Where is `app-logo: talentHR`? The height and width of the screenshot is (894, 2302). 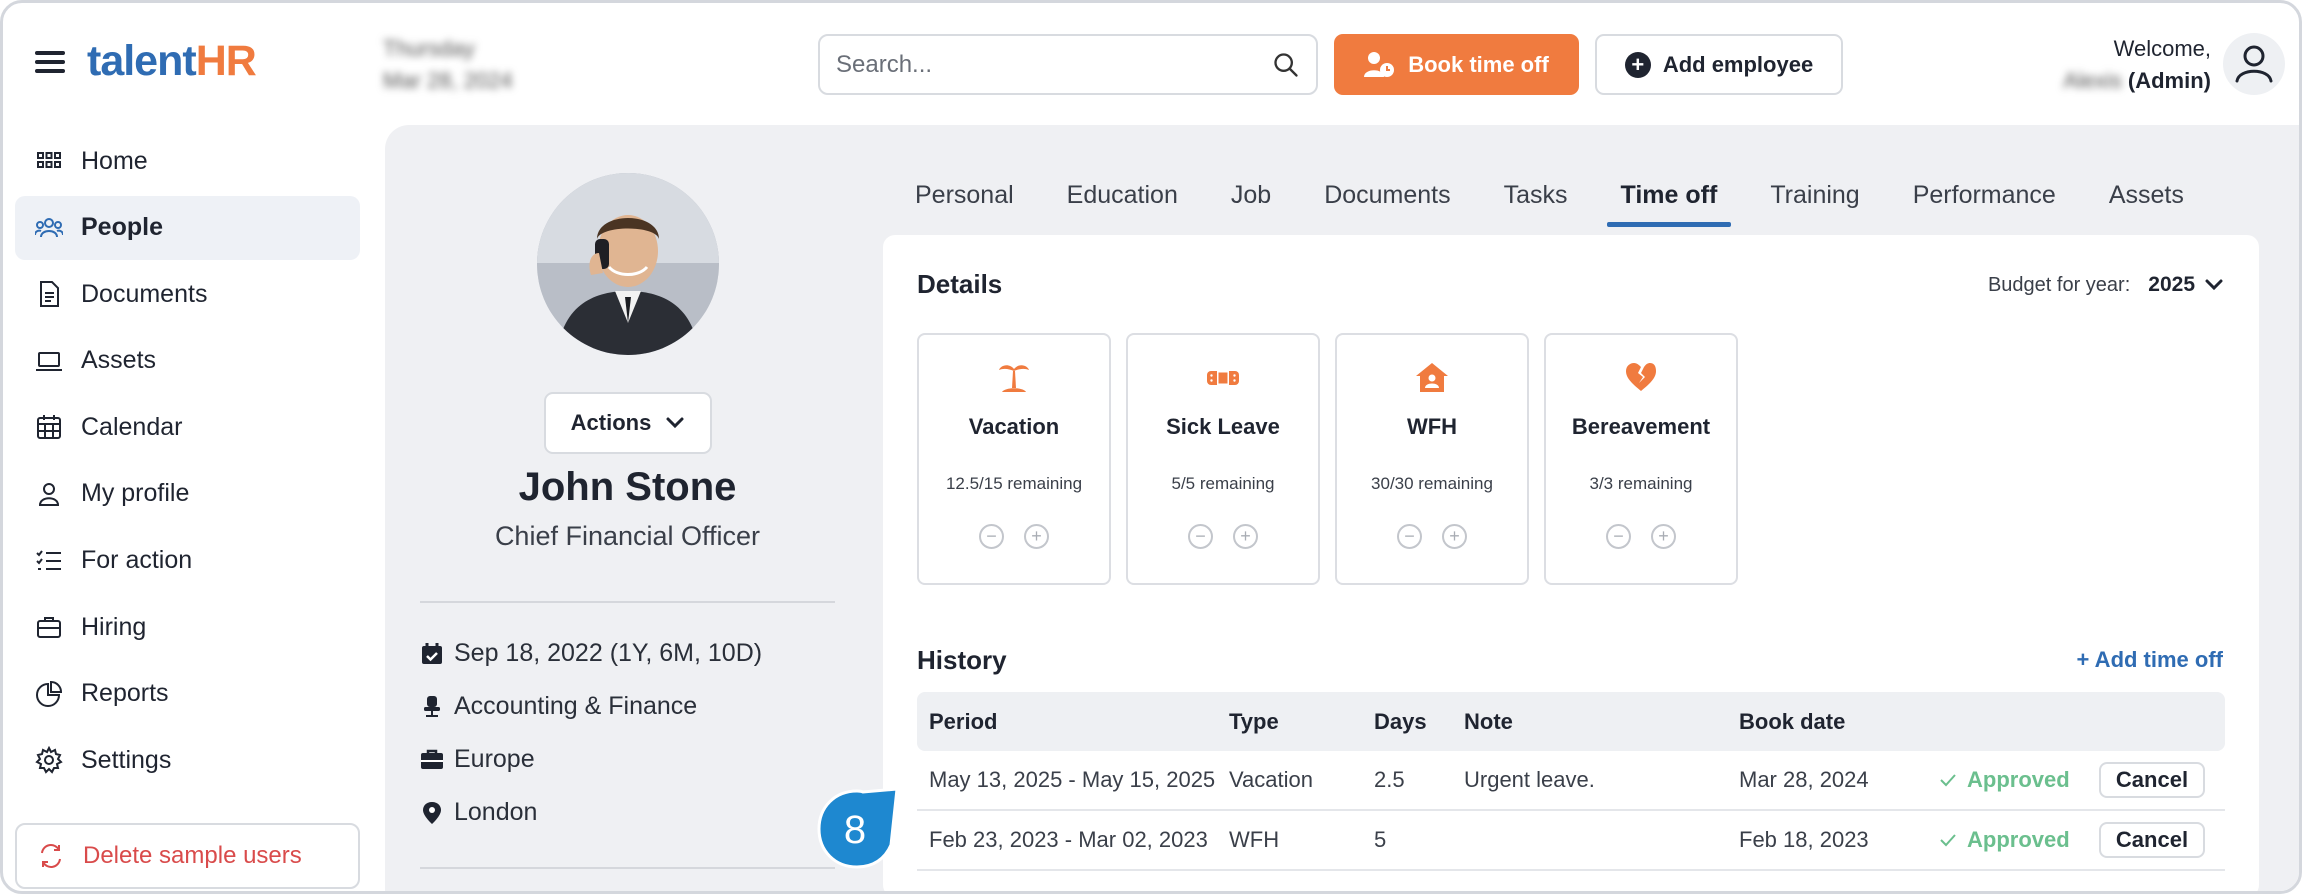 app-logo: talentHR is located at coordinates (172, 61).